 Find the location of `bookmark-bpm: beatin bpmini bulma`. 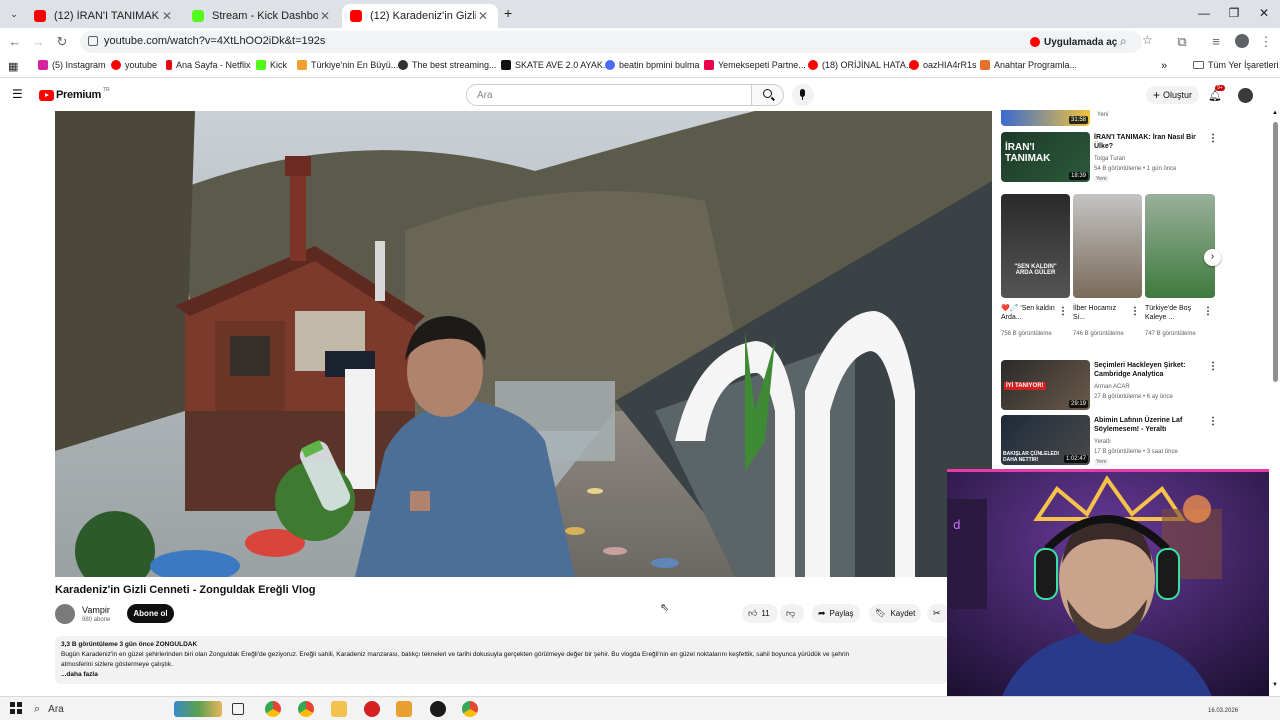

bookmark-bpm: beatin bpmini bulma is located at coordinates (652, 65).